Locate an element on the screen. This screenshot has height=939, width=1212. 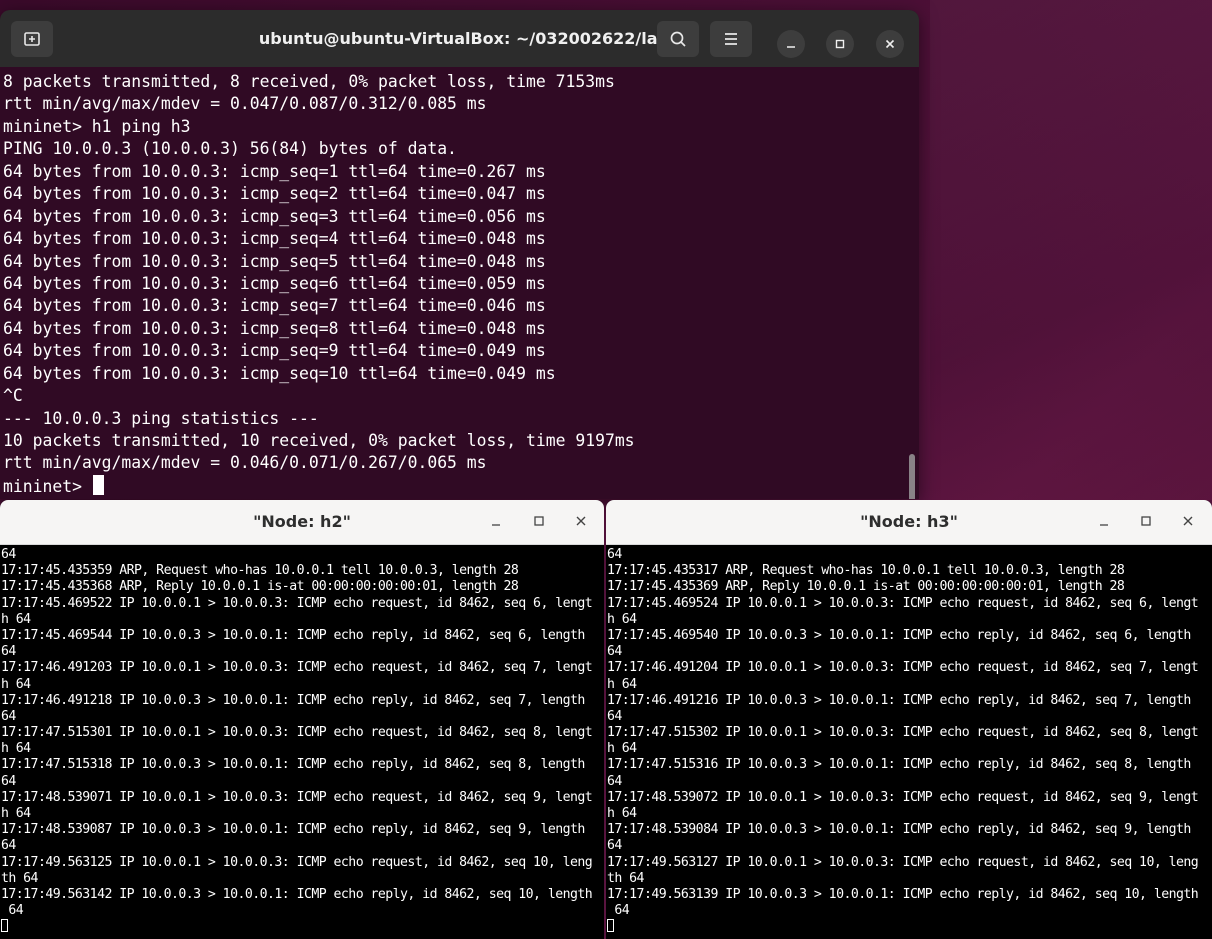
desktop-wallpaper is located at coordinates (1071, 250).